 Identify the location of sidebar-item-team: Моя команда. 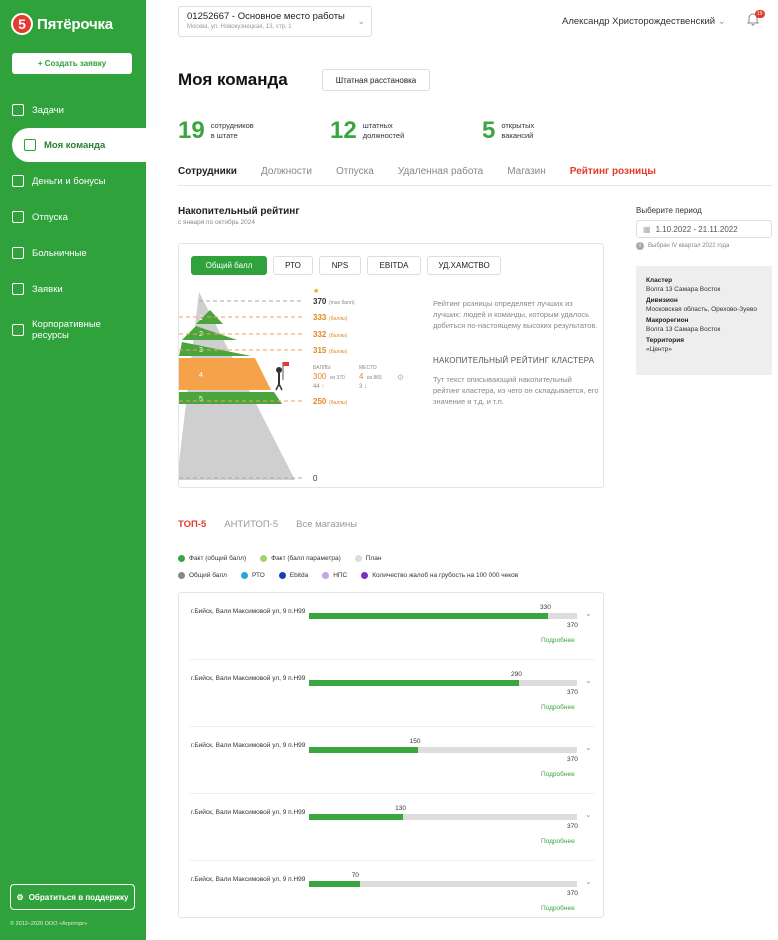
(79, 145).